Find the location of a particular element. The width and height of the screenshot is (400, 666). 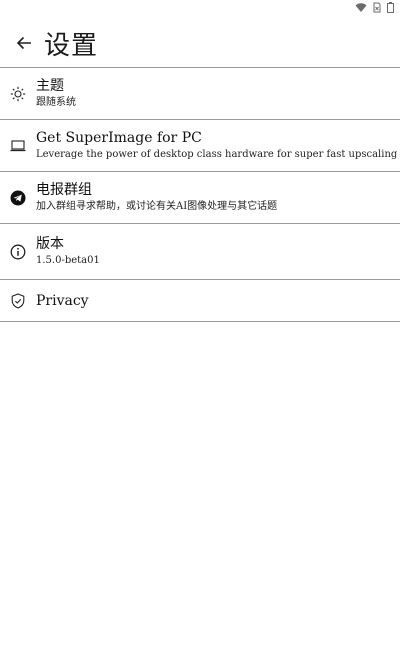

item-title: Get SuperImage for PC is located at coordinates (119, 138).